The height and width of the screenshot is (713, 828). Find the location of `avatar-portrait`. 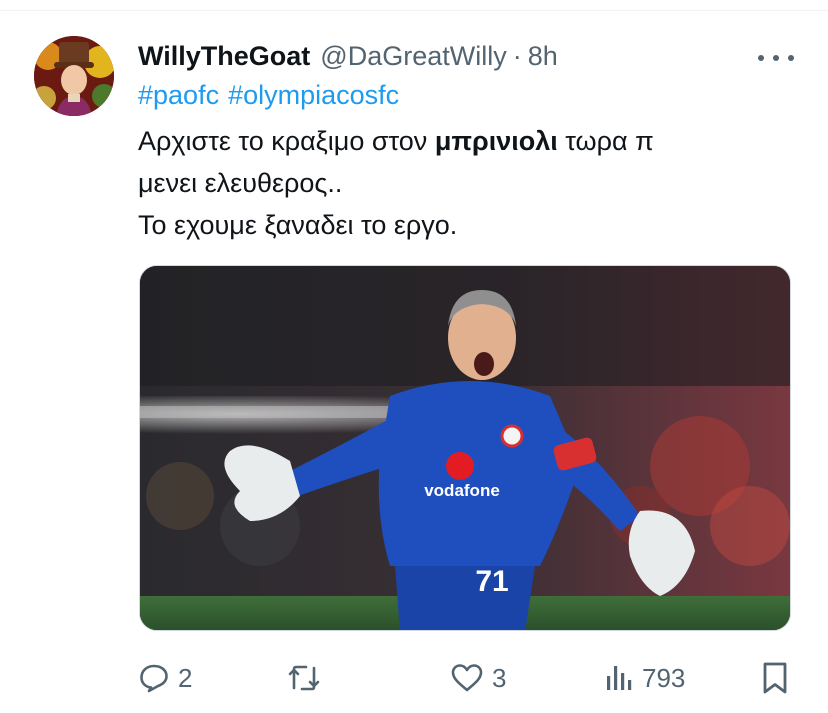

avatar-portrait is located at coordinates (74, 76).